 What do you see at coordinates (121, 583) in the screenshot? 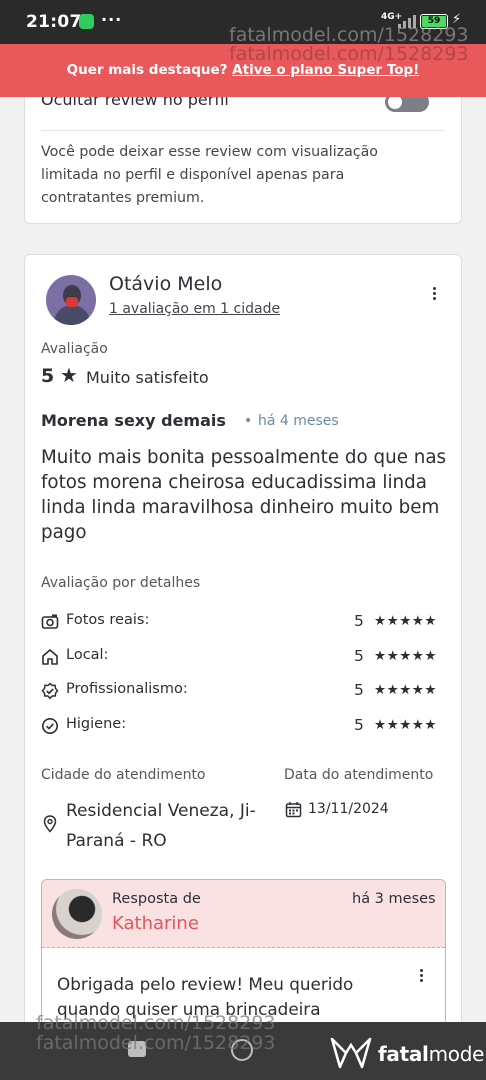
I see `details-label: Avaliação por detalhes` at bounding box center [121, 583].